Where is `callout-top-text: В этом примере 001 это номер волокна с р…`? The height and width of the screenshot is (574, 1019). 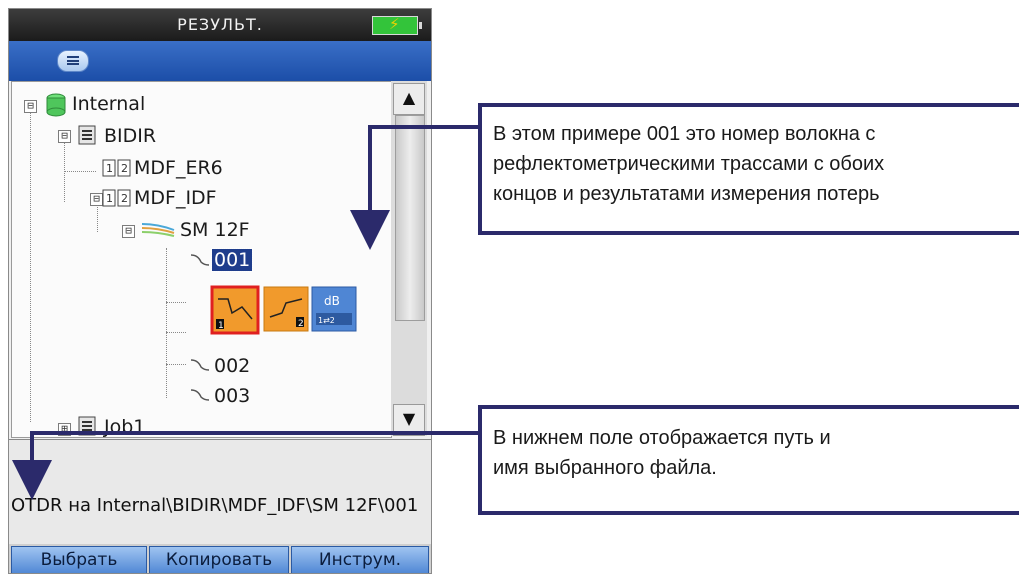 callout-top-text: В этом примере 001 это номер волокна с р… is located at coordinates (689, 164).